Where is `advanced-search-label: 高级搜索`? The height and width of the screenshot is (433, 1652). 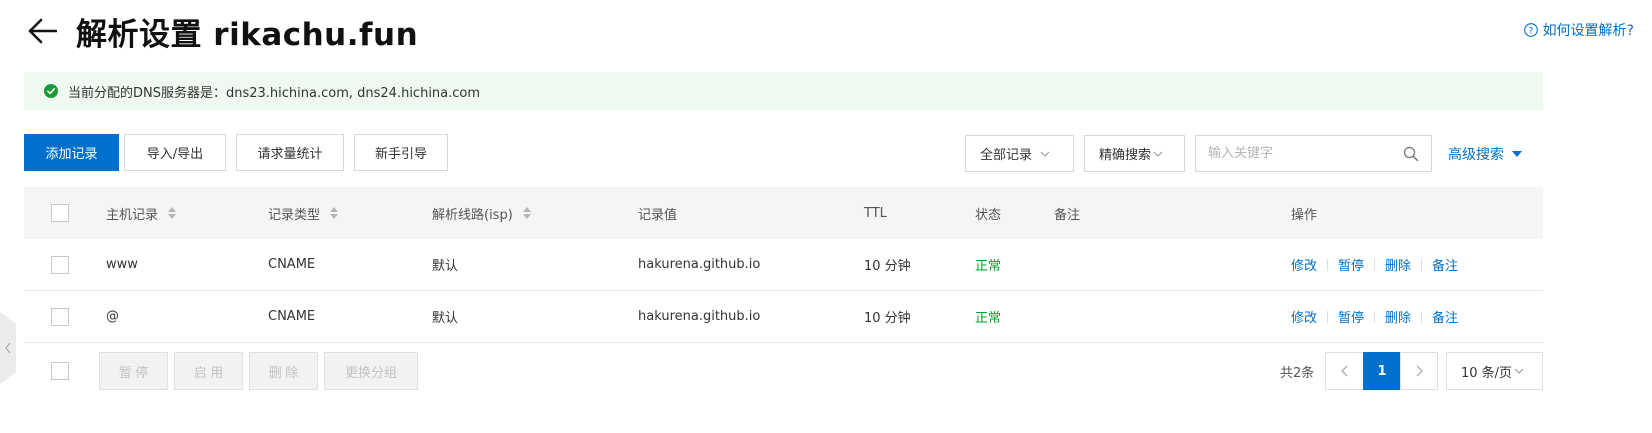
advanced-search-label: 高级搜索 is located at coordinates (1476, 154).